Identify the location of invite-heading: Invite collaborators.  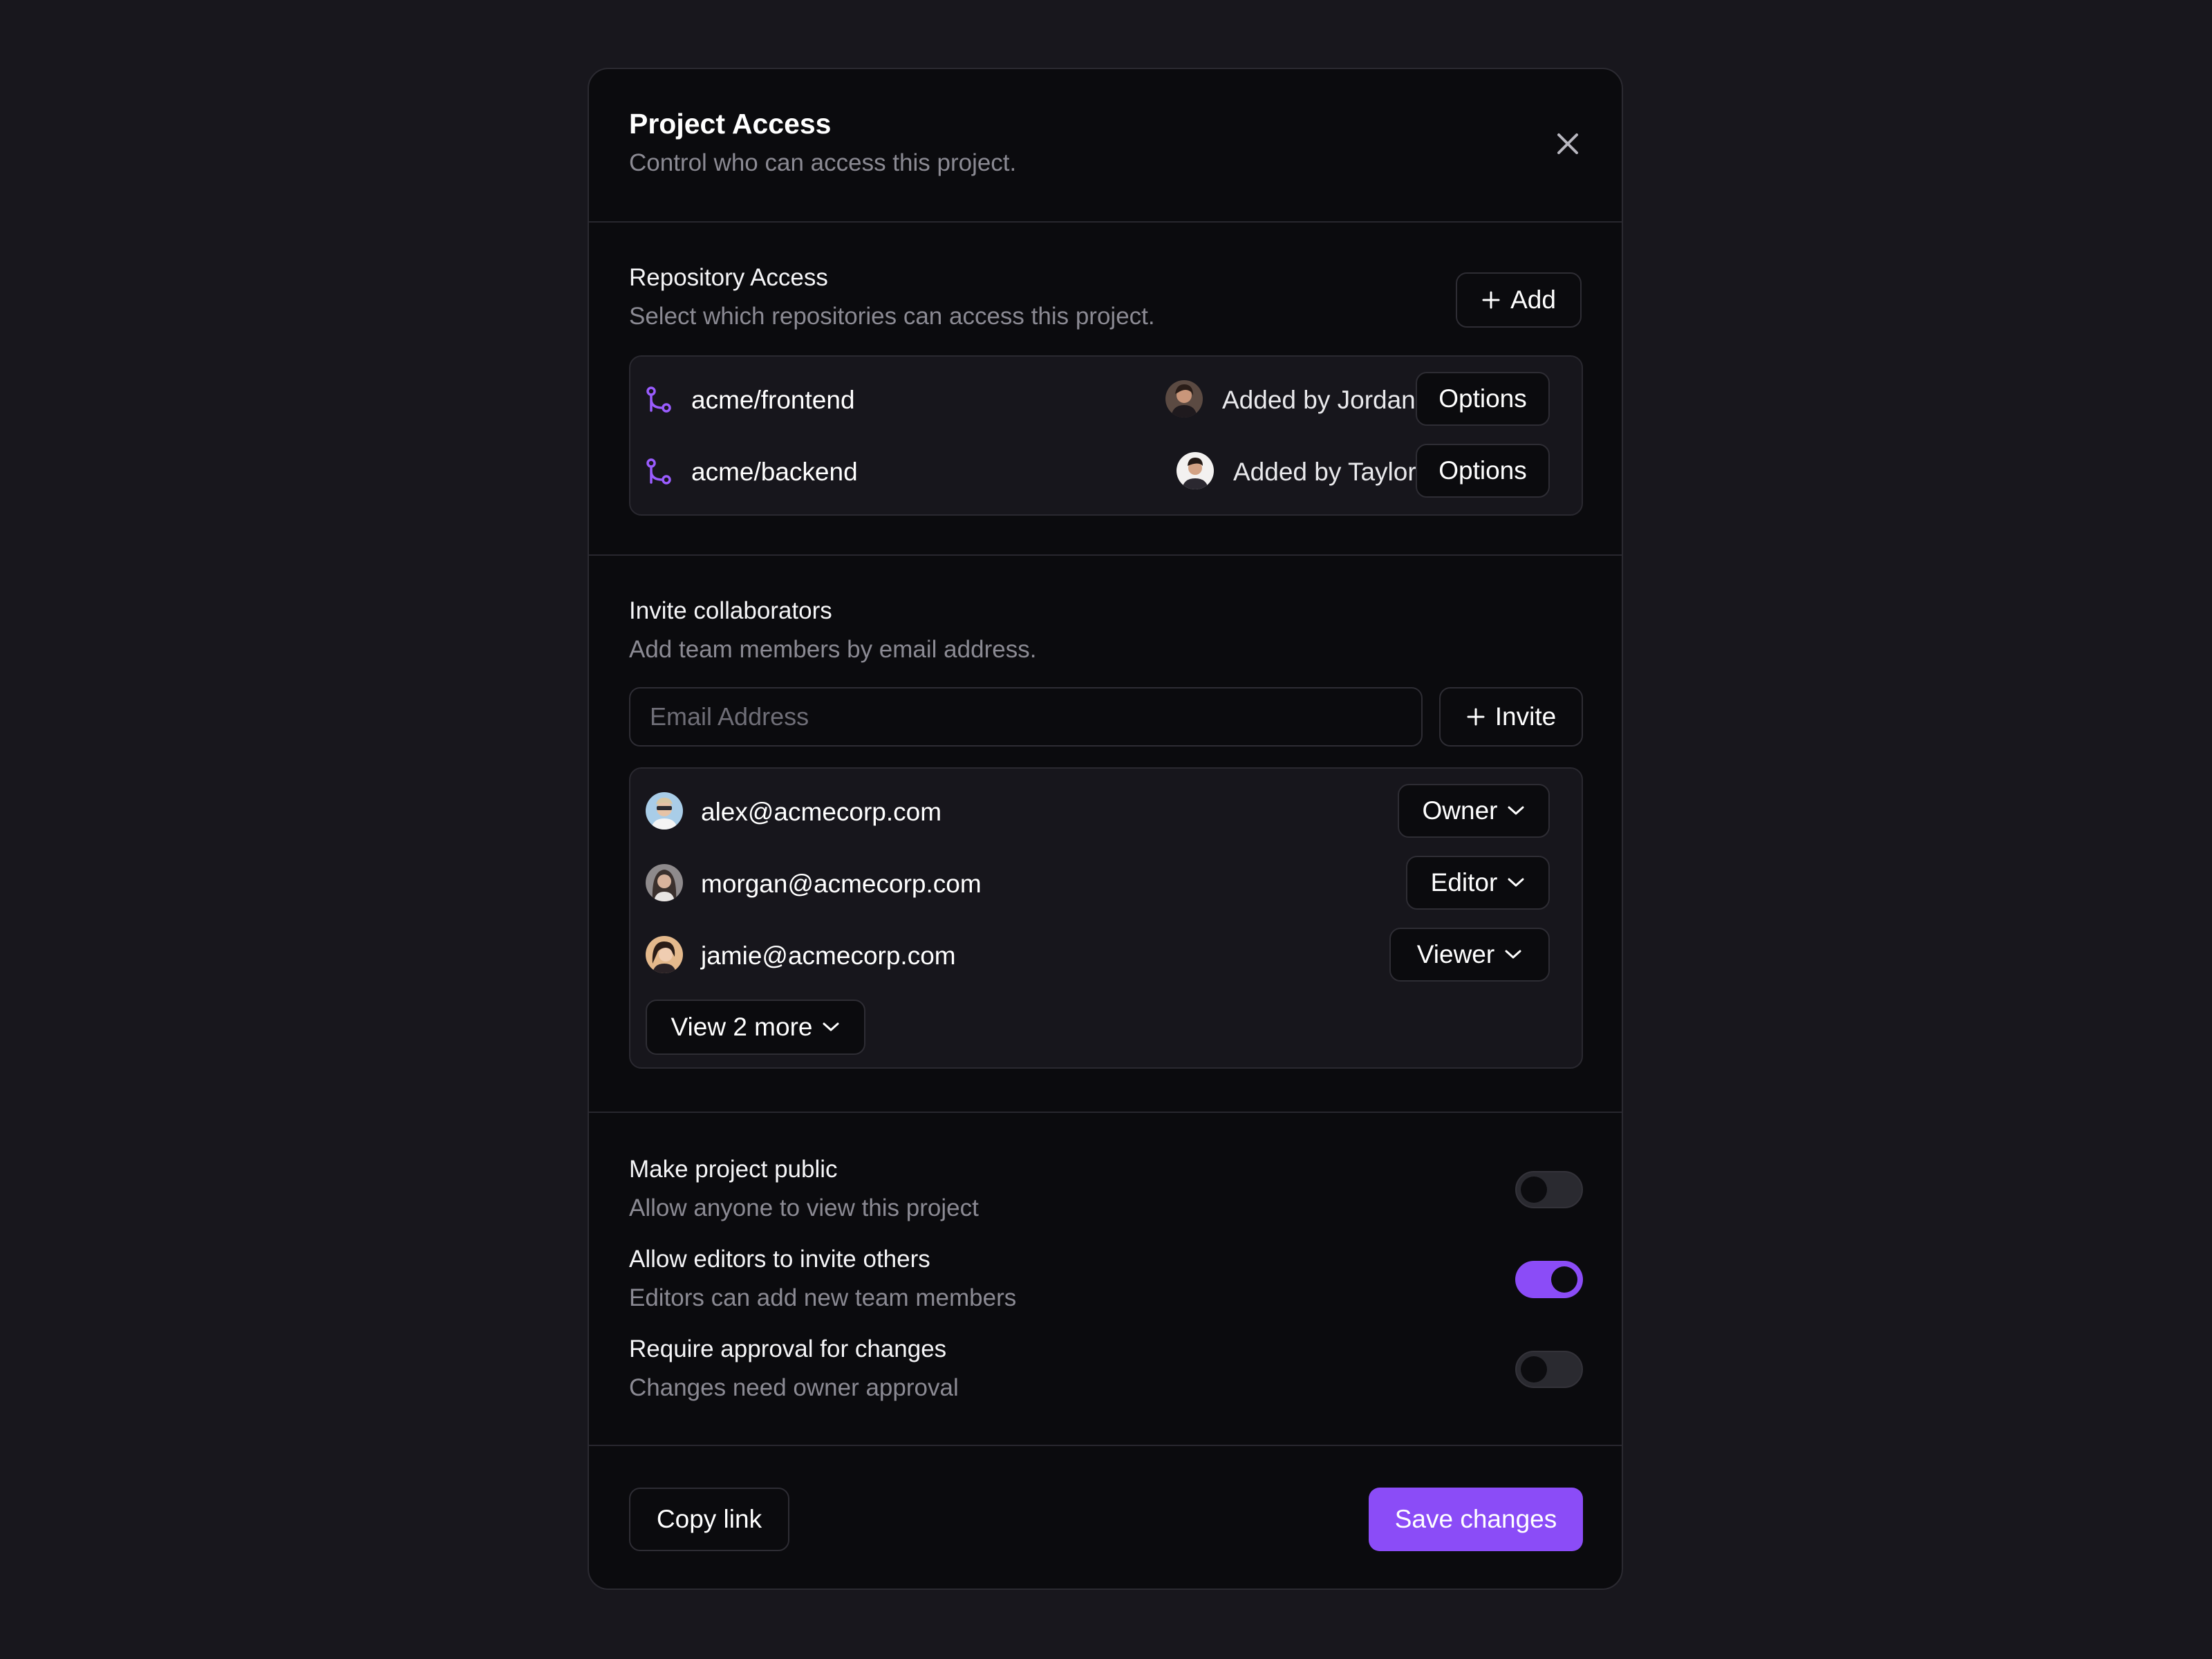
(730, 610).